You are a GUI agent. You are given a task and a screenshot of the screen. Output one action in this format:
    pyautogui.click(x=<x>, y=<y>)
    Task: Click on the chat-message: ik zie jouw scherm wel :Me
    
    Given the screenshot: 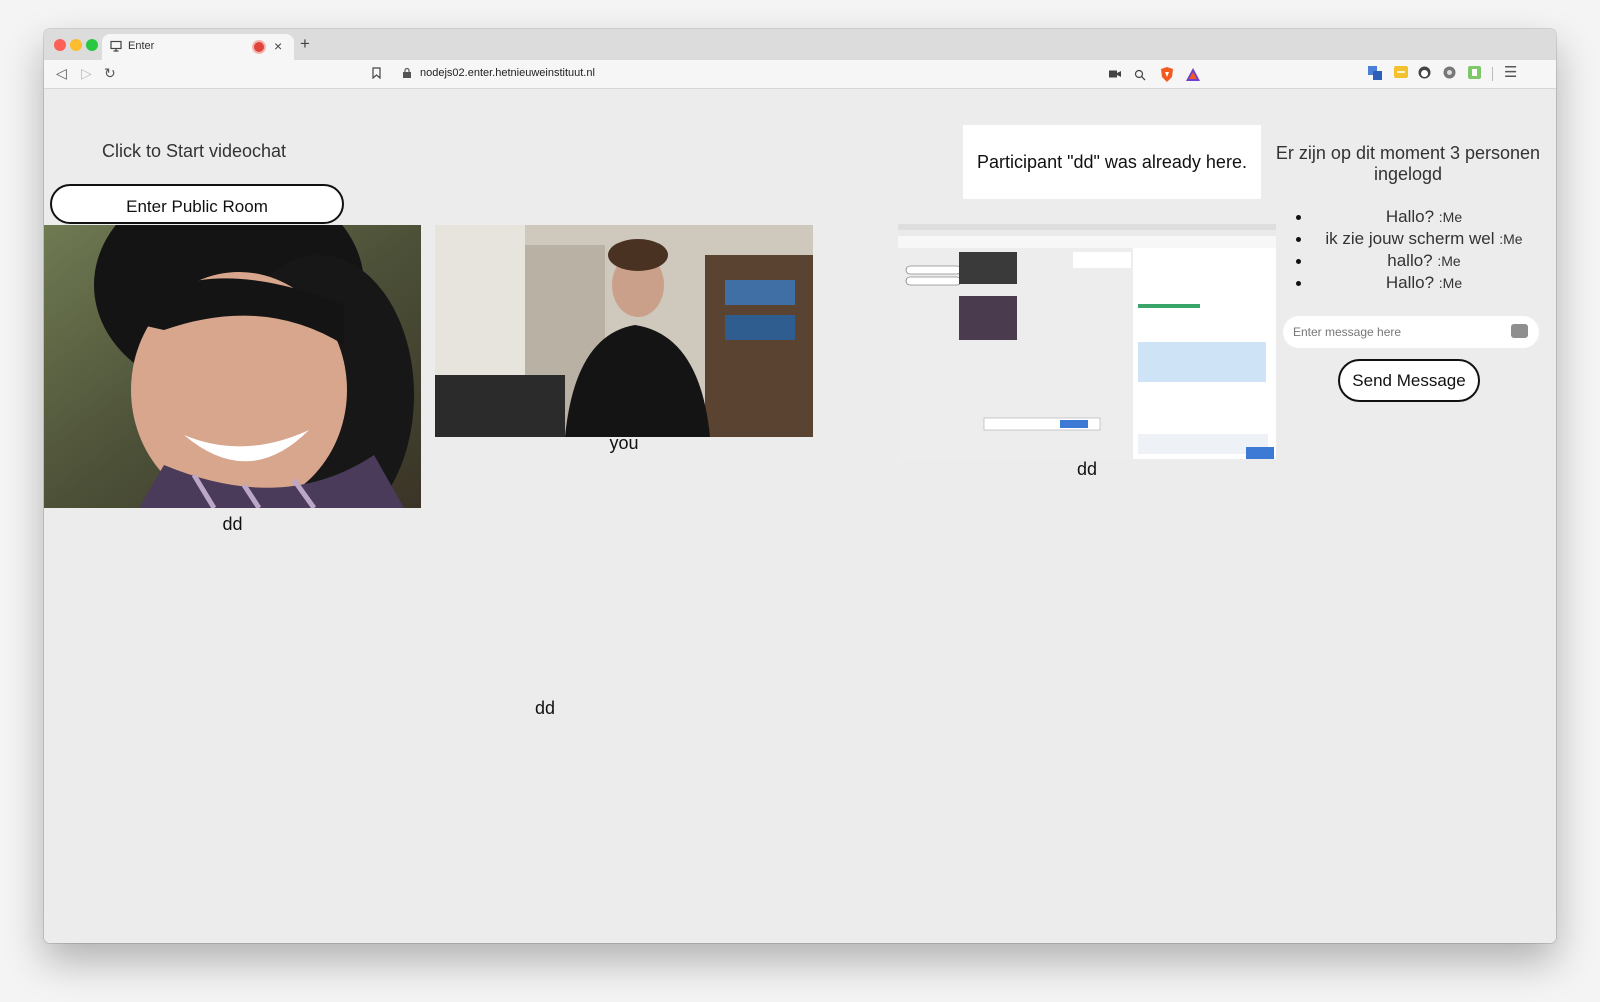 What is the action you would take?
    pyautogui.click(x=1424, y=240)
    